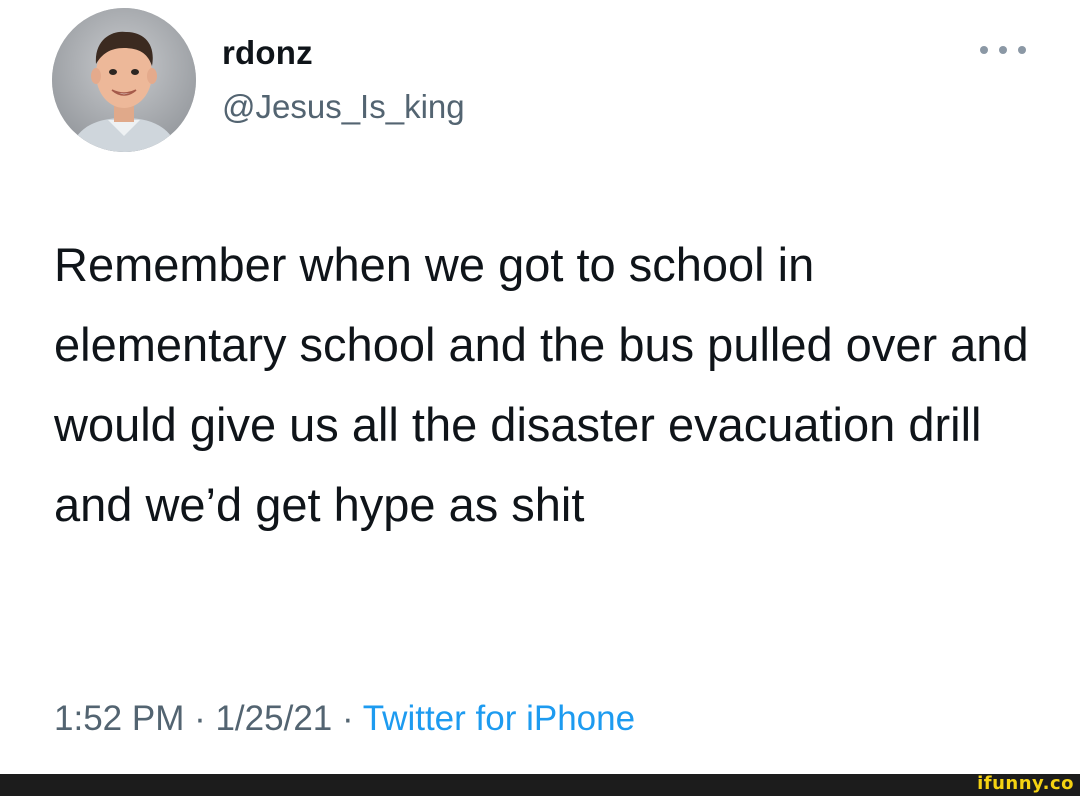 The width and height of the screenshot is (1080, 796). I want to click on ifunny-watermark: ifunny.co, so click(1025, 783).